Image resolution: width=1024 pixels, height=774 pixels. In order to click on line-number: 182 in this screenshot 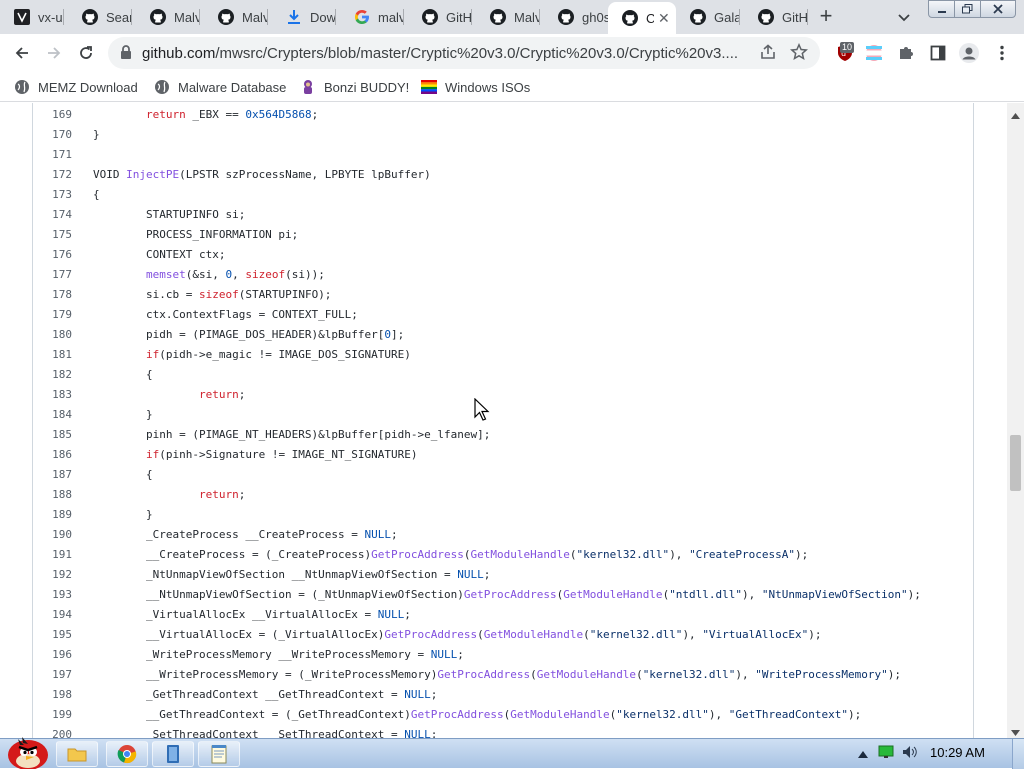, I will do `click(55, 375)`.